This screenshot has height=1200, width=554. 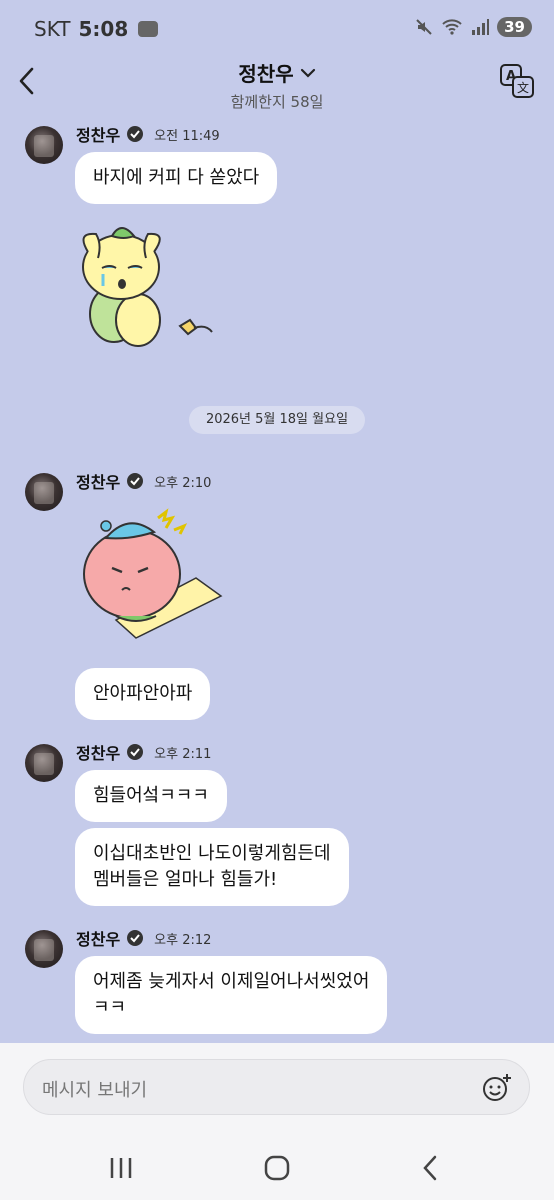 I want to click on composer: 메시지 보내기, so click(x=277, y=1088).